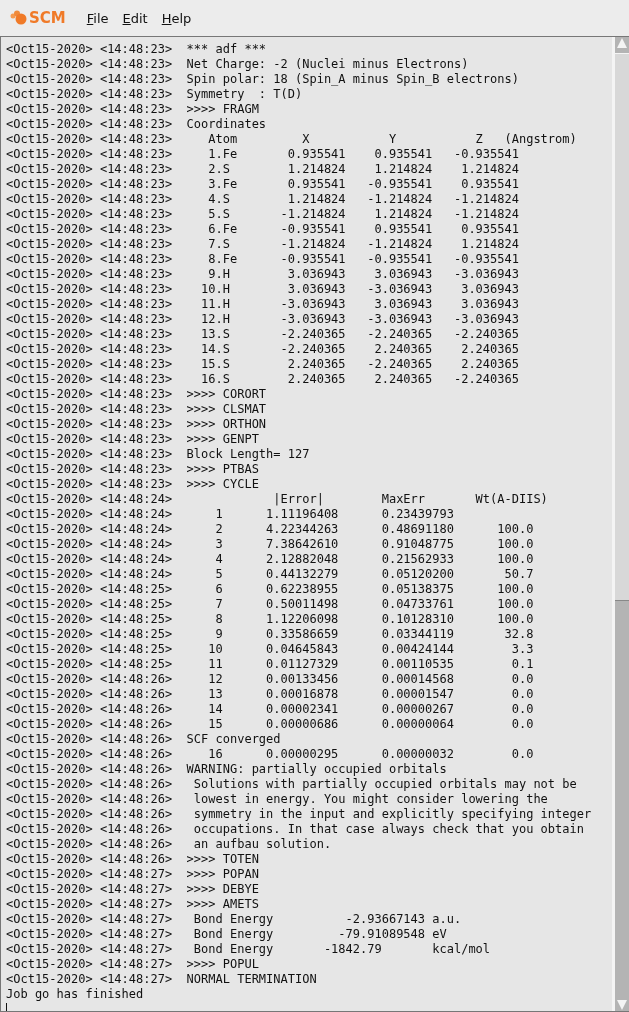 The height and width of the screenshot is (1012, 629). Describe the element at coordinates (277, 499) in the screenshot. I see `log-line: <Oct15-2020> <14:48:24> |Error| MaxErr Wt(A-DIIS)` at that location.